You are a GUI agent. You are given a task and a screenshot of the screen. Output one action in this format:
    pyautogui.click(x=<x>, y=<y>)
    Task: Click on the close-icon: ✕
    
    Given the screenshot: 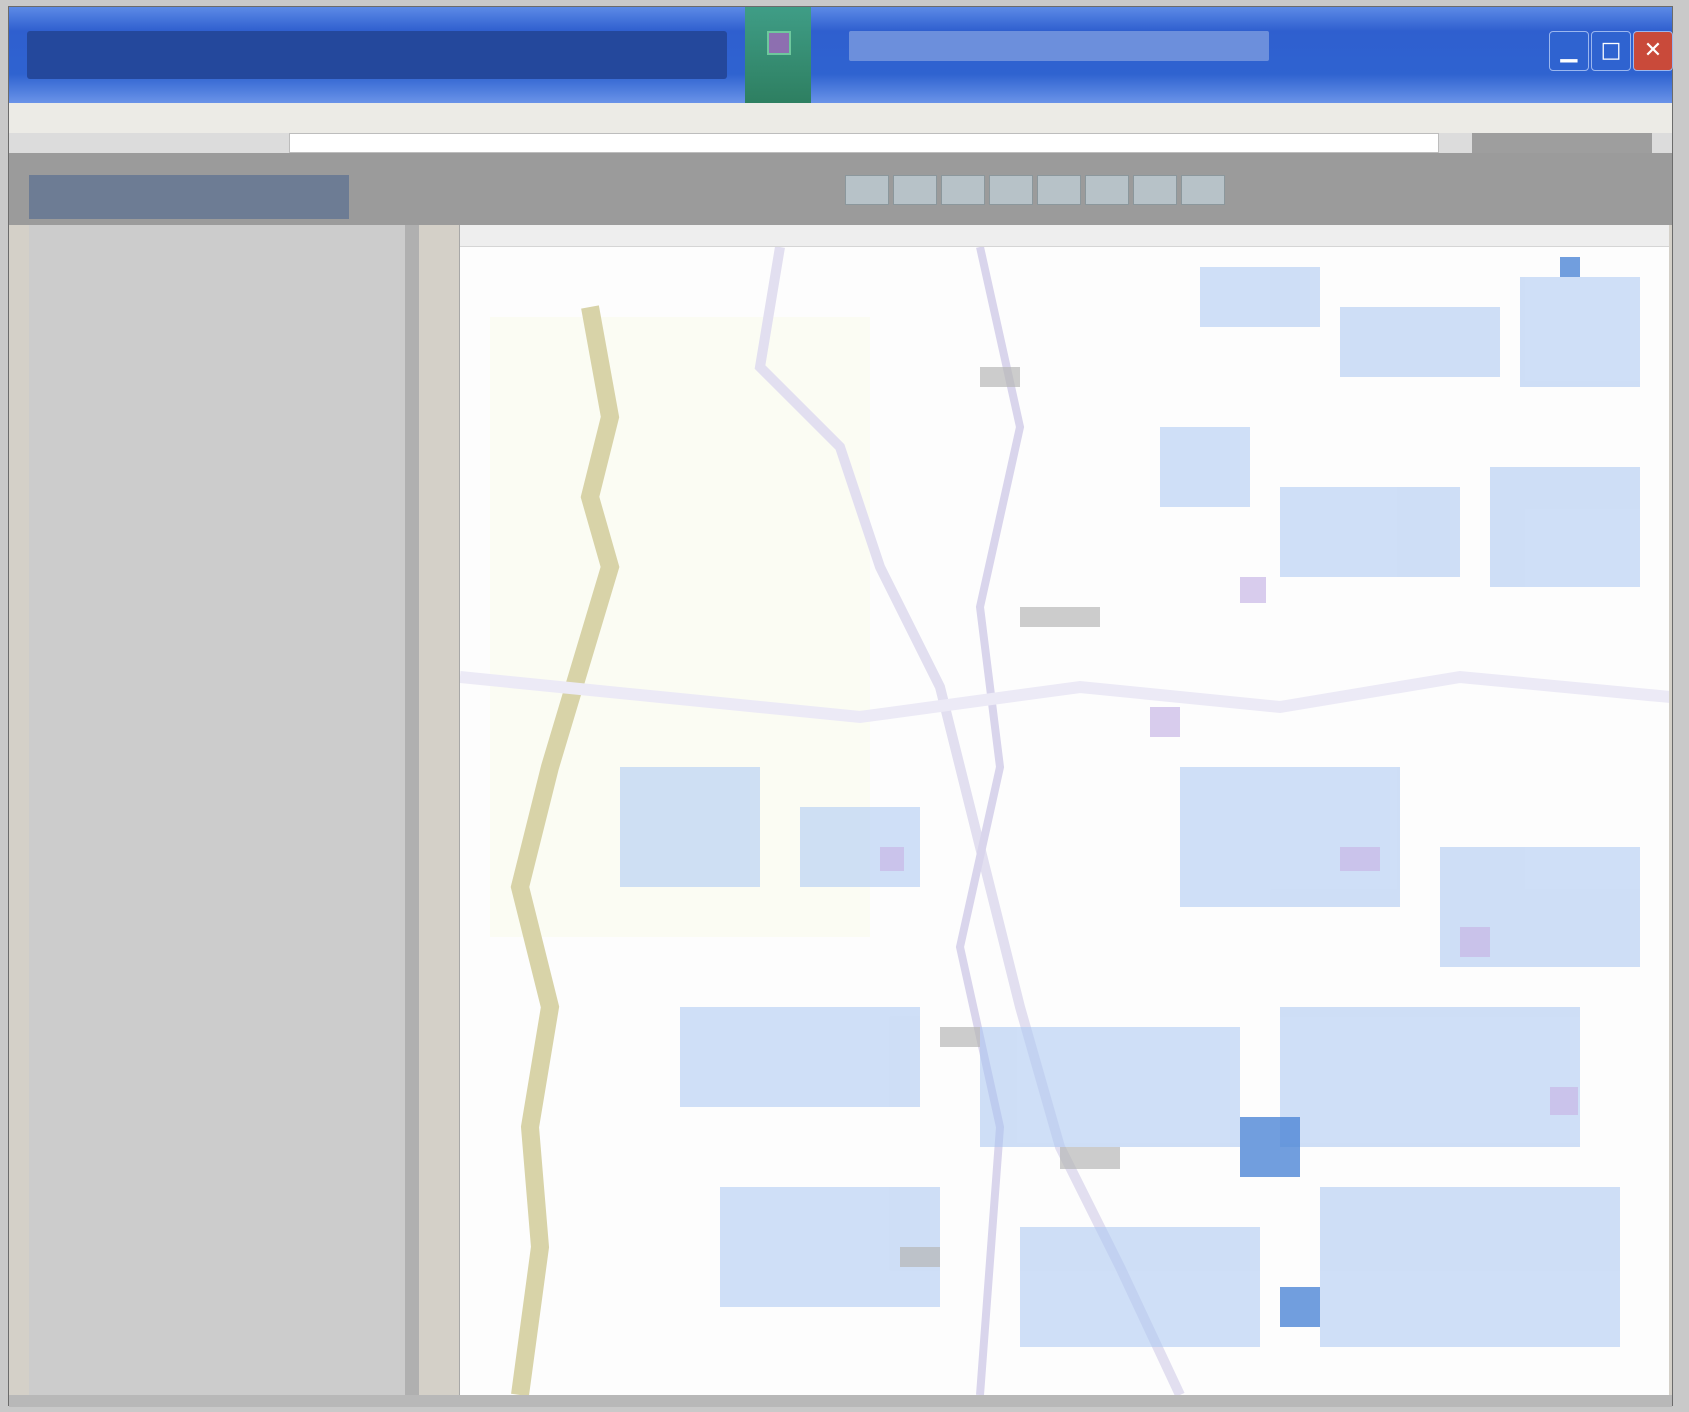 What is the action you would take?
    pyautogui.click(x=1653, y=50)
    